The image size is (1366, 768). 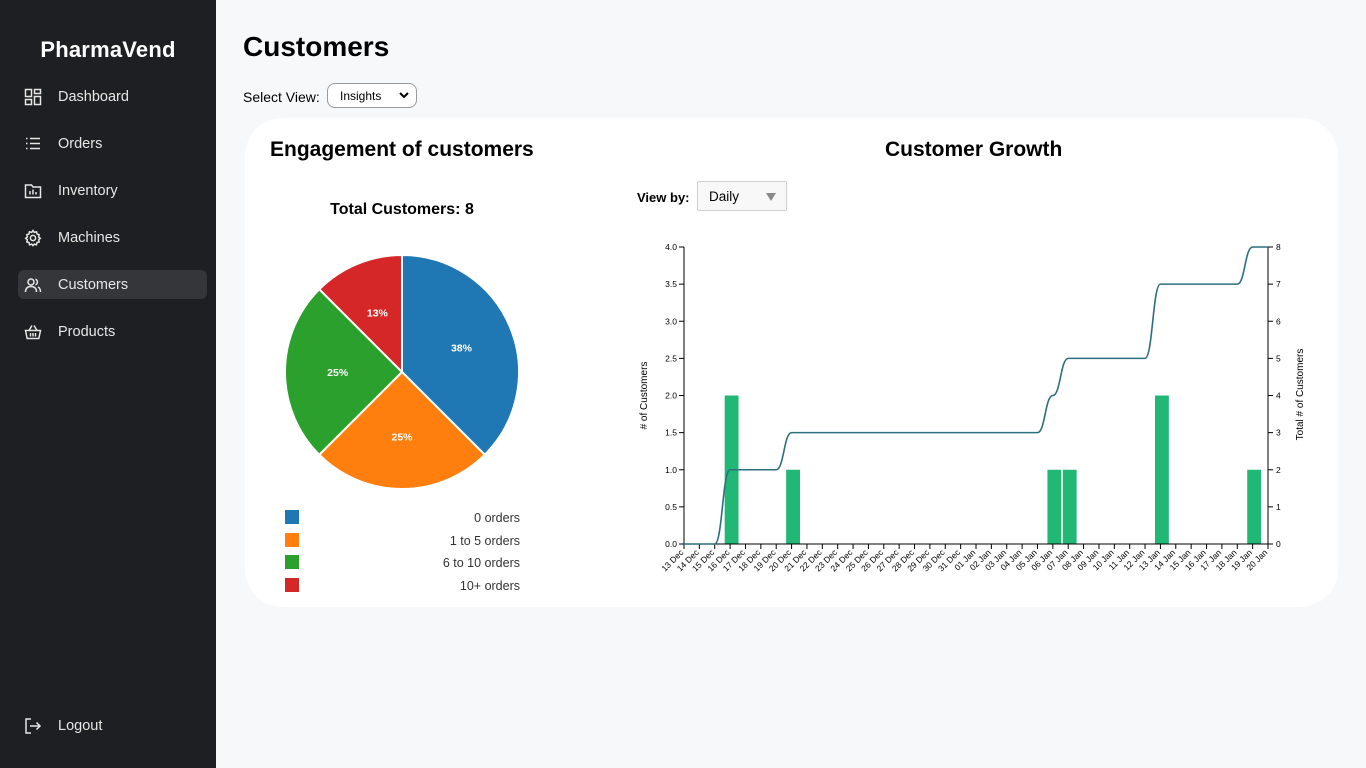 I want to click on sidebar-item-label: Orders, so click(x=80, y=143).